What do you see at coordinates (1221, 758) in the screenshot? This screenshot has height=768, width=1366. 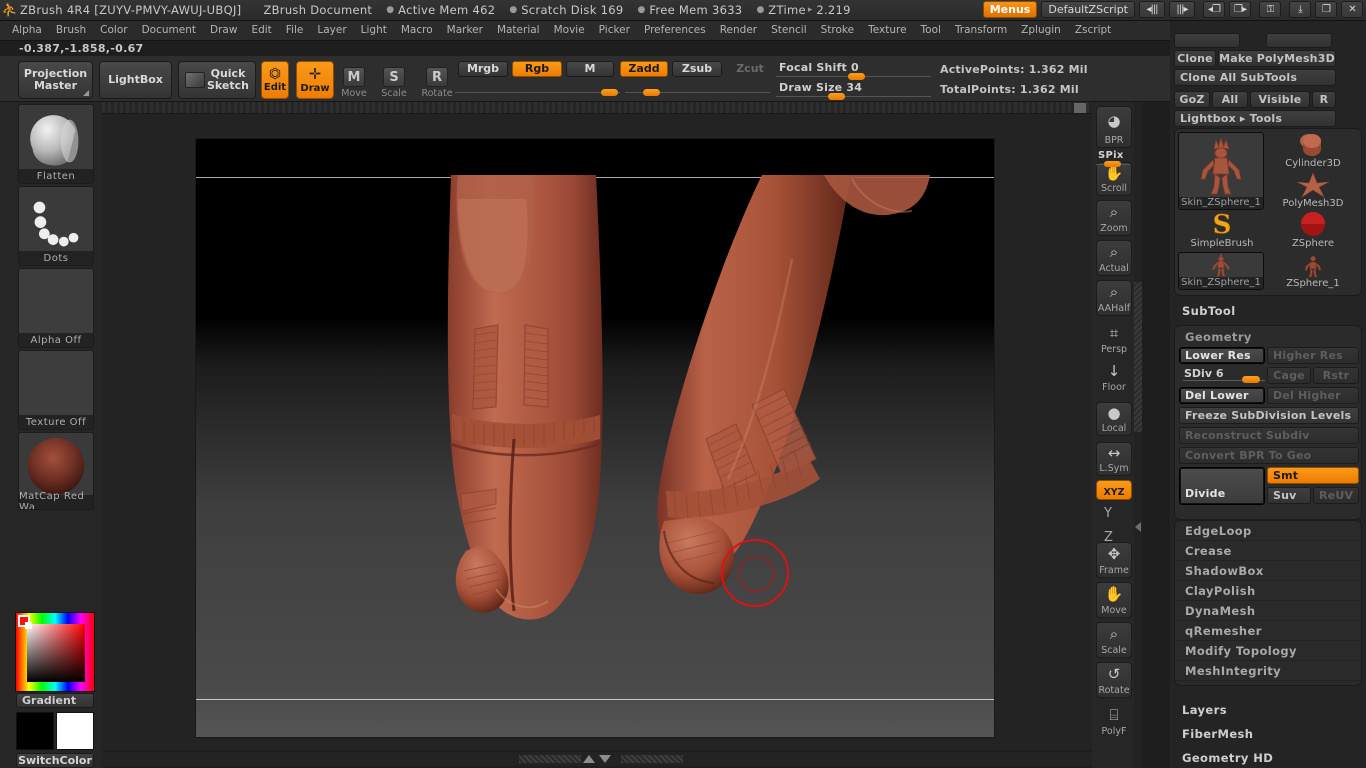 I see `section-geometry-hd: Geometry HD` at bounding box center [1221, 758].